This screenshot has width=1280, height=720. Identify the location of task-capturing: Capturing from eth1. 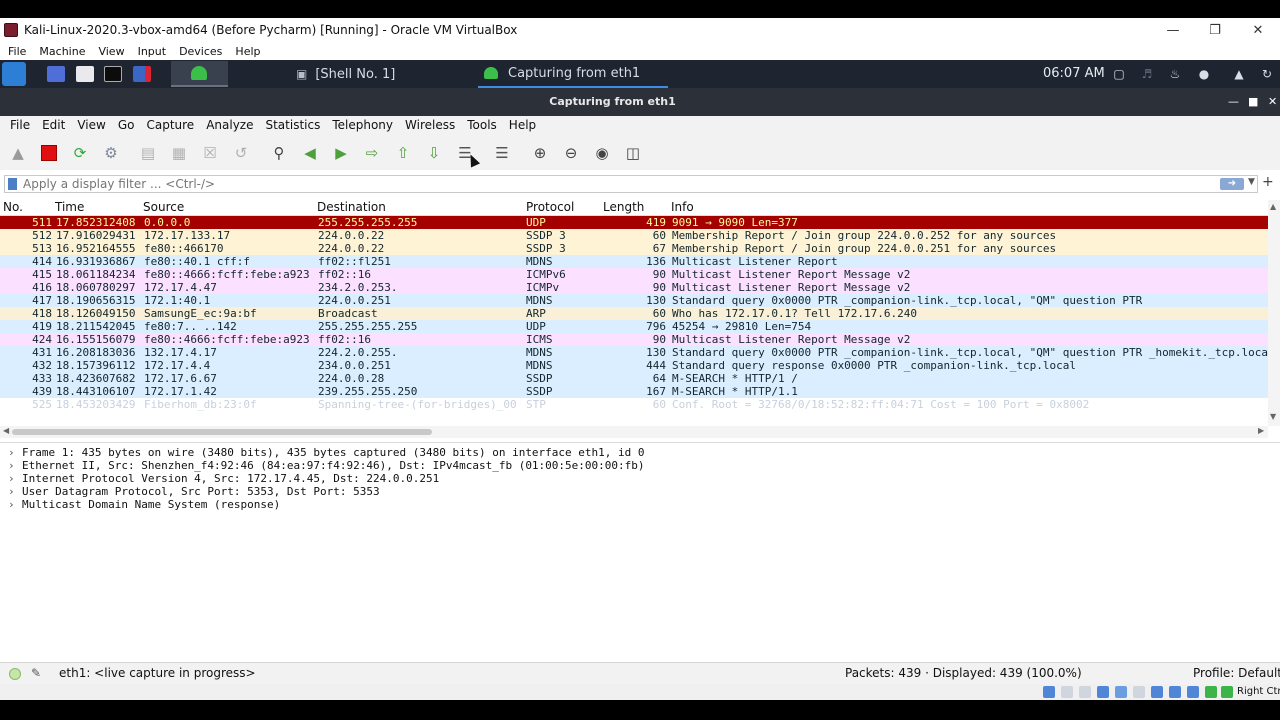
(573, 74).